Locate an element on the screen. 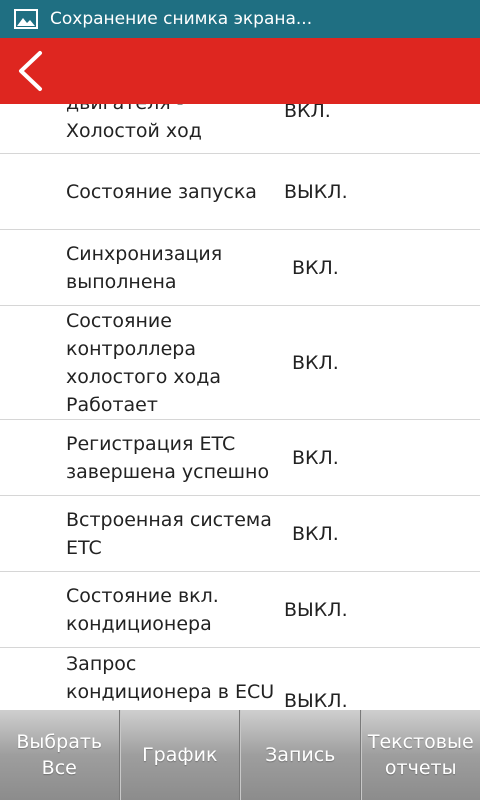 The height and width of the screenshot is (800, 480). select-all-button: Выбрать Все is located at coordinates (60, 755).